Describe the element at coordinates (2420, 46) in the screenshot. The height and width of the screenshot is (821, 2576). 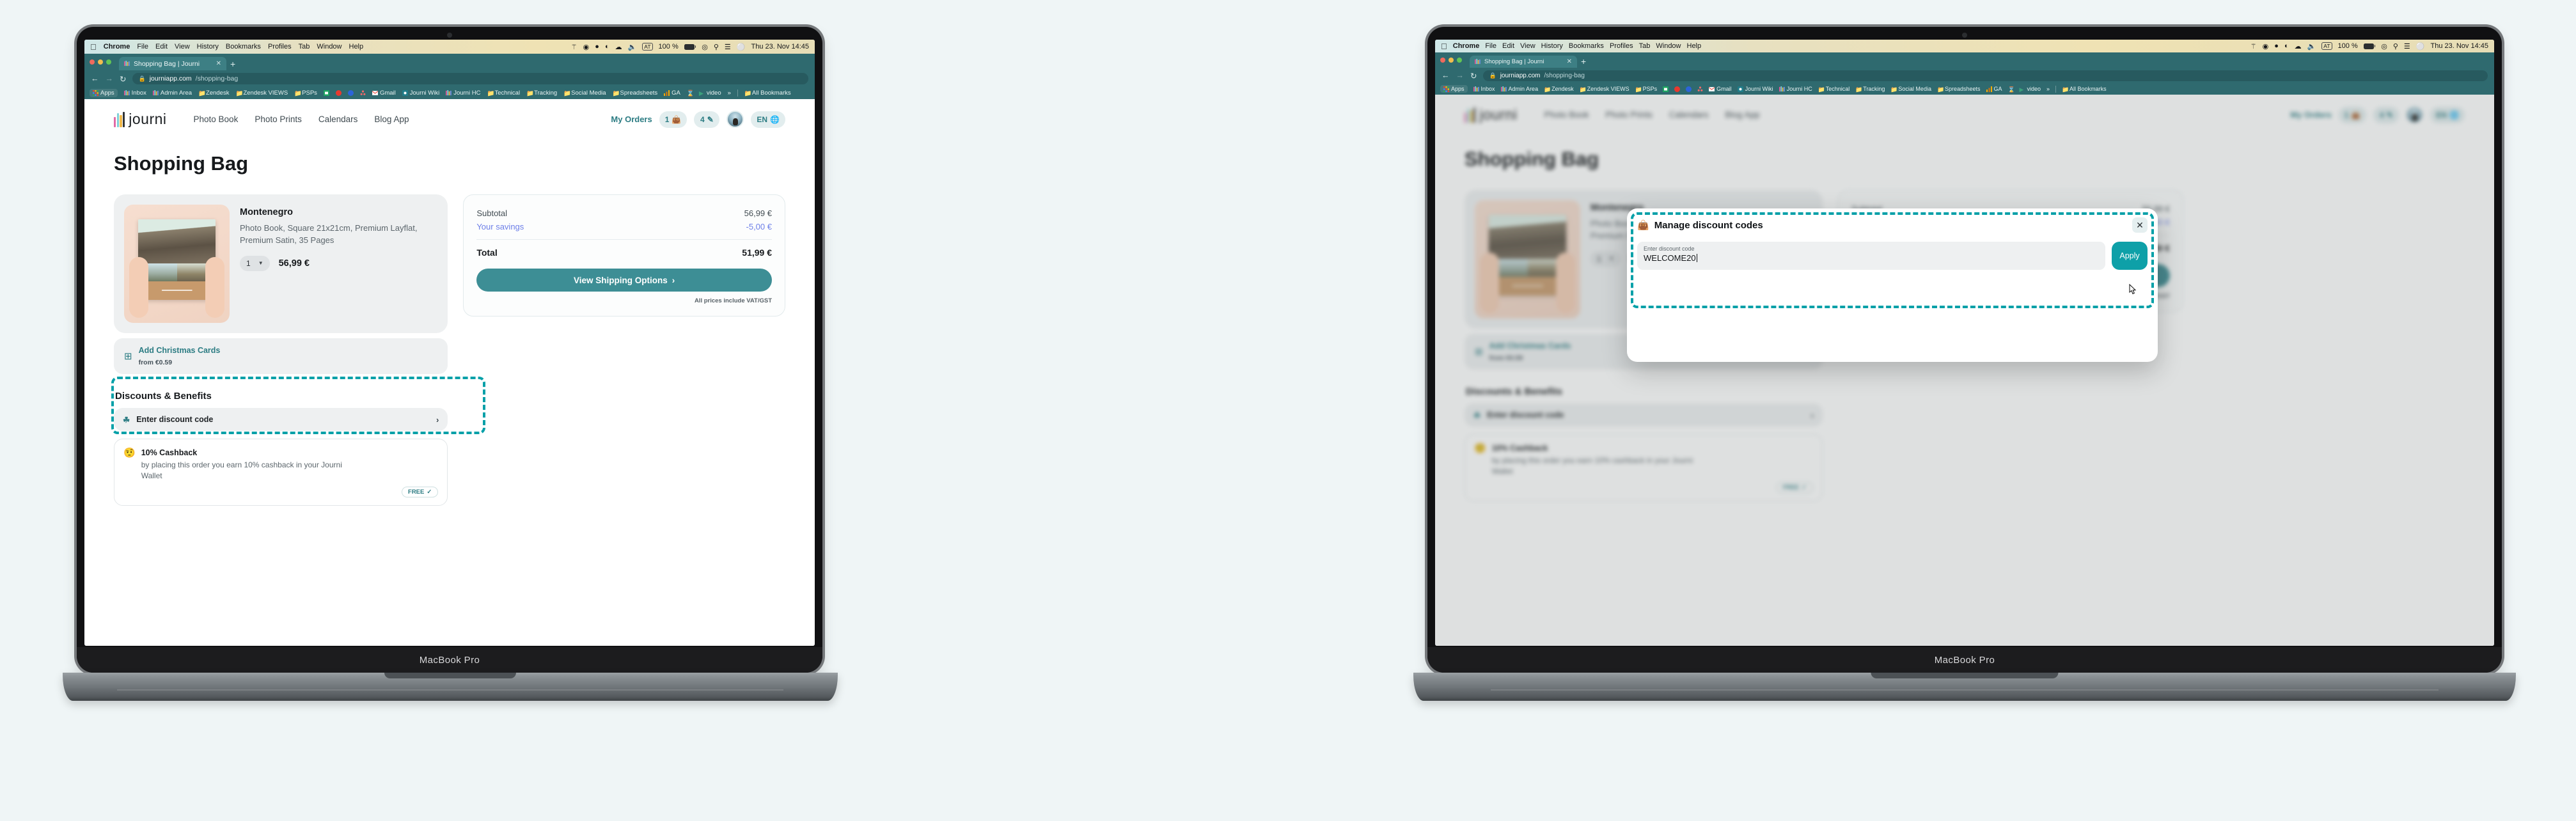
I see `siri-icon: ⚪` at that location.